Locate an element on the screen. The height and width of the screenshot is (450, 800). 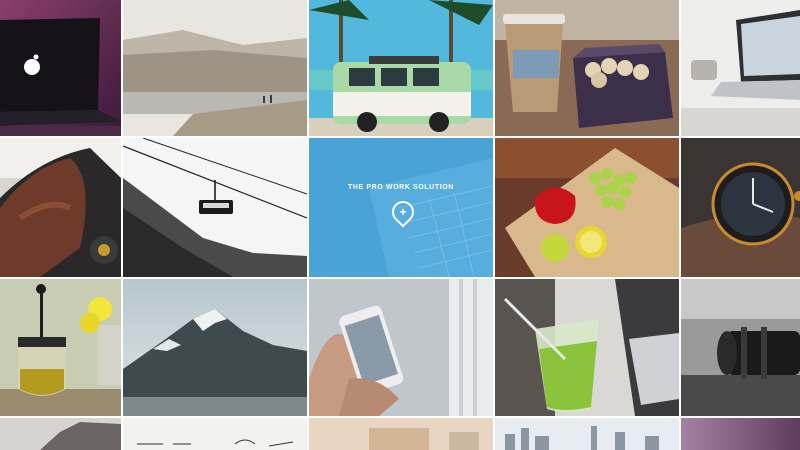
tile-wristwatch is located at coordinates (740, 207).